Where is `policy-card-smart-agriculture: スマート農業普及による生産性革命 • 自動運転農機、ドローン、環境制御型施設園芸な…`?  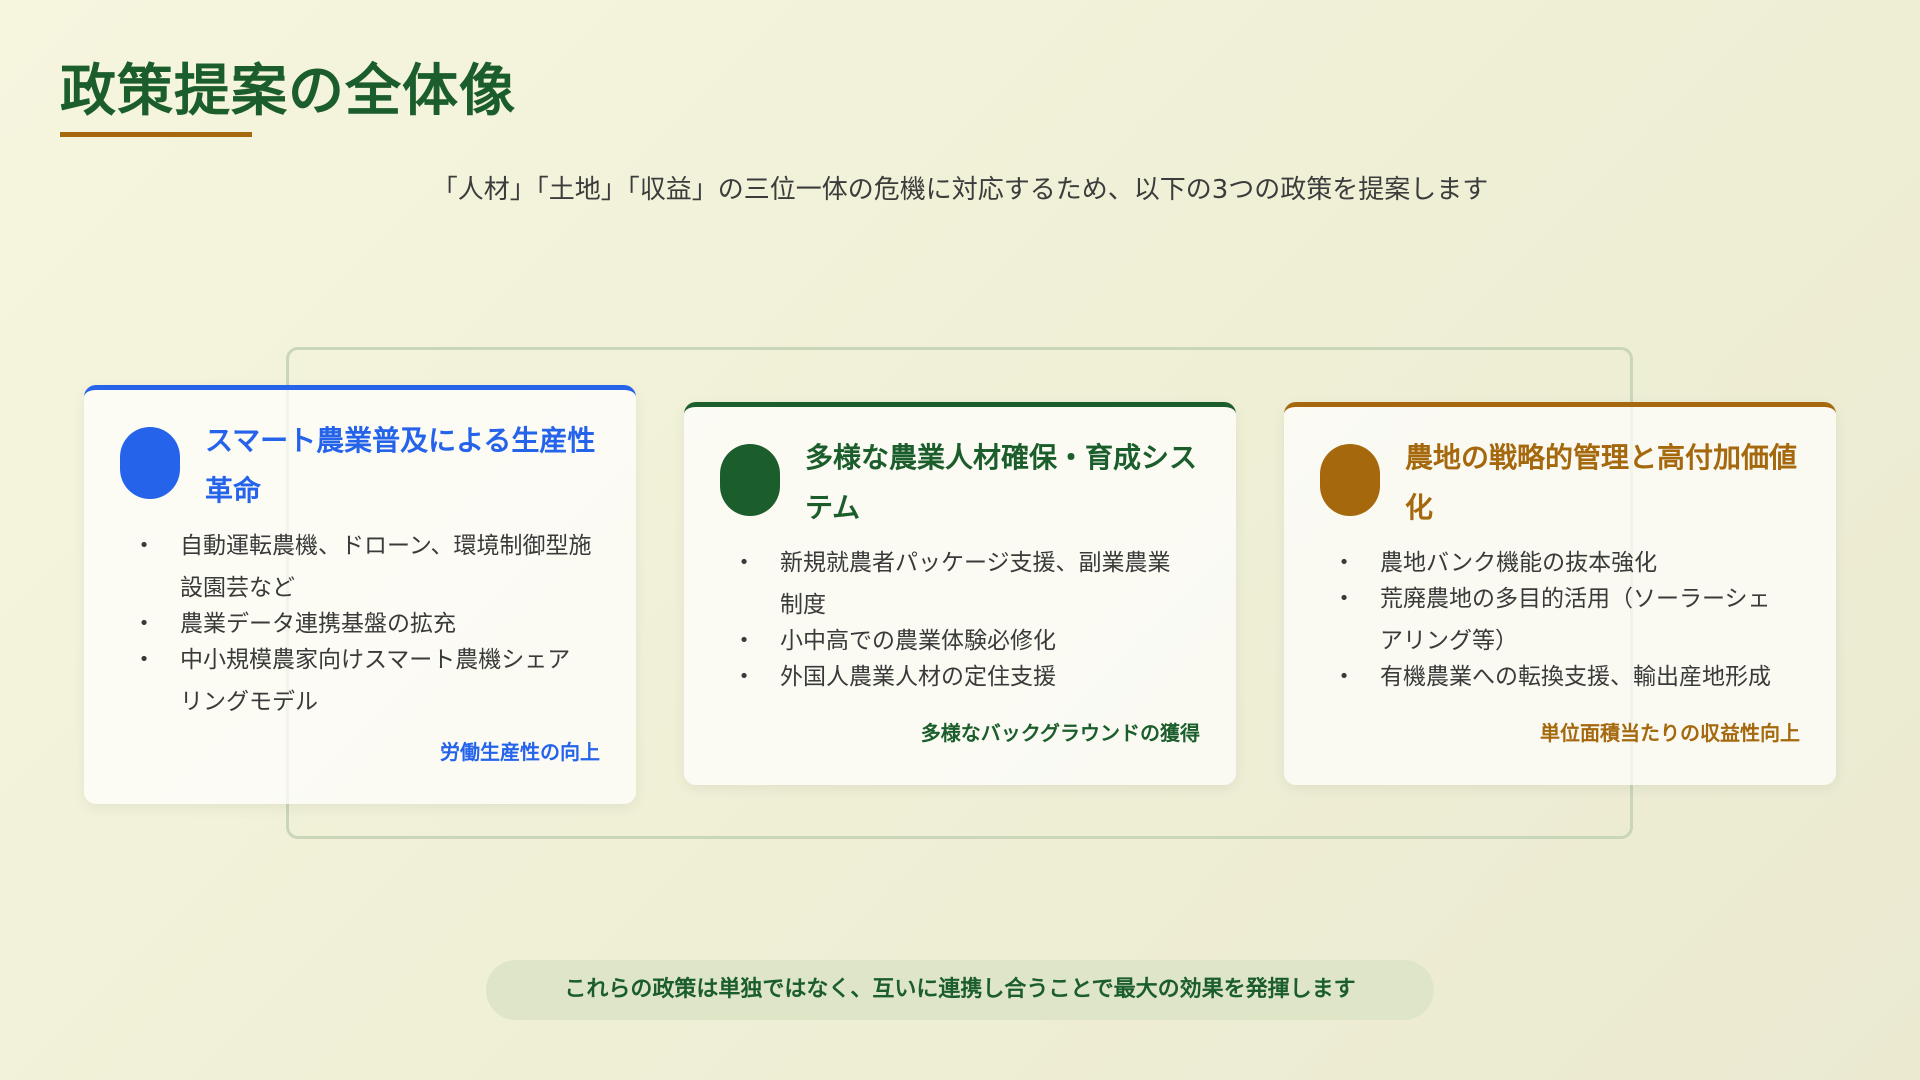
policy-card-smart-agriculture: スマート農業普及による生産性革命 • 自動運転農機、ドローン、環境制御型施設園芸な… is located at coordinates (360, 594).